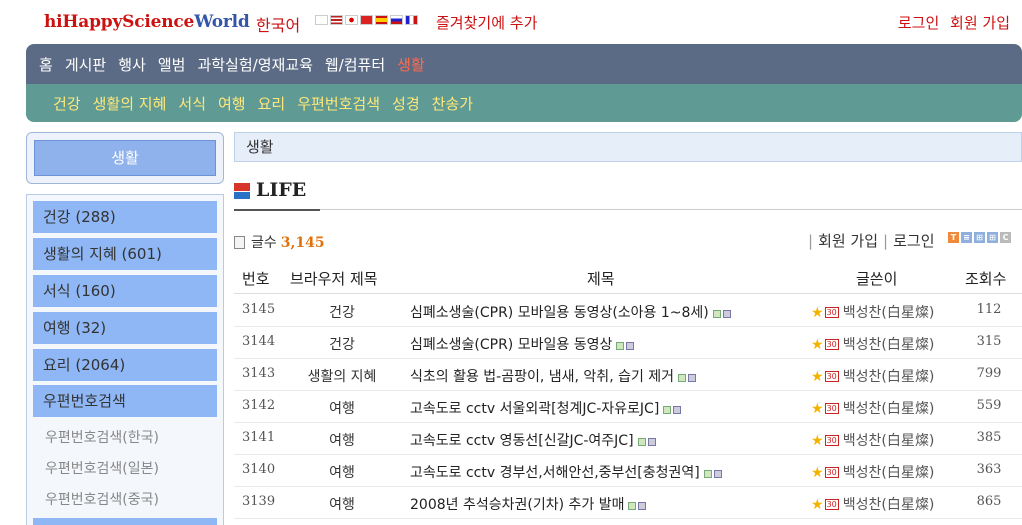 The height and width of the screenshot is (525, 1022). I want to click on nav-item-life: 생활, so click(411, 64).